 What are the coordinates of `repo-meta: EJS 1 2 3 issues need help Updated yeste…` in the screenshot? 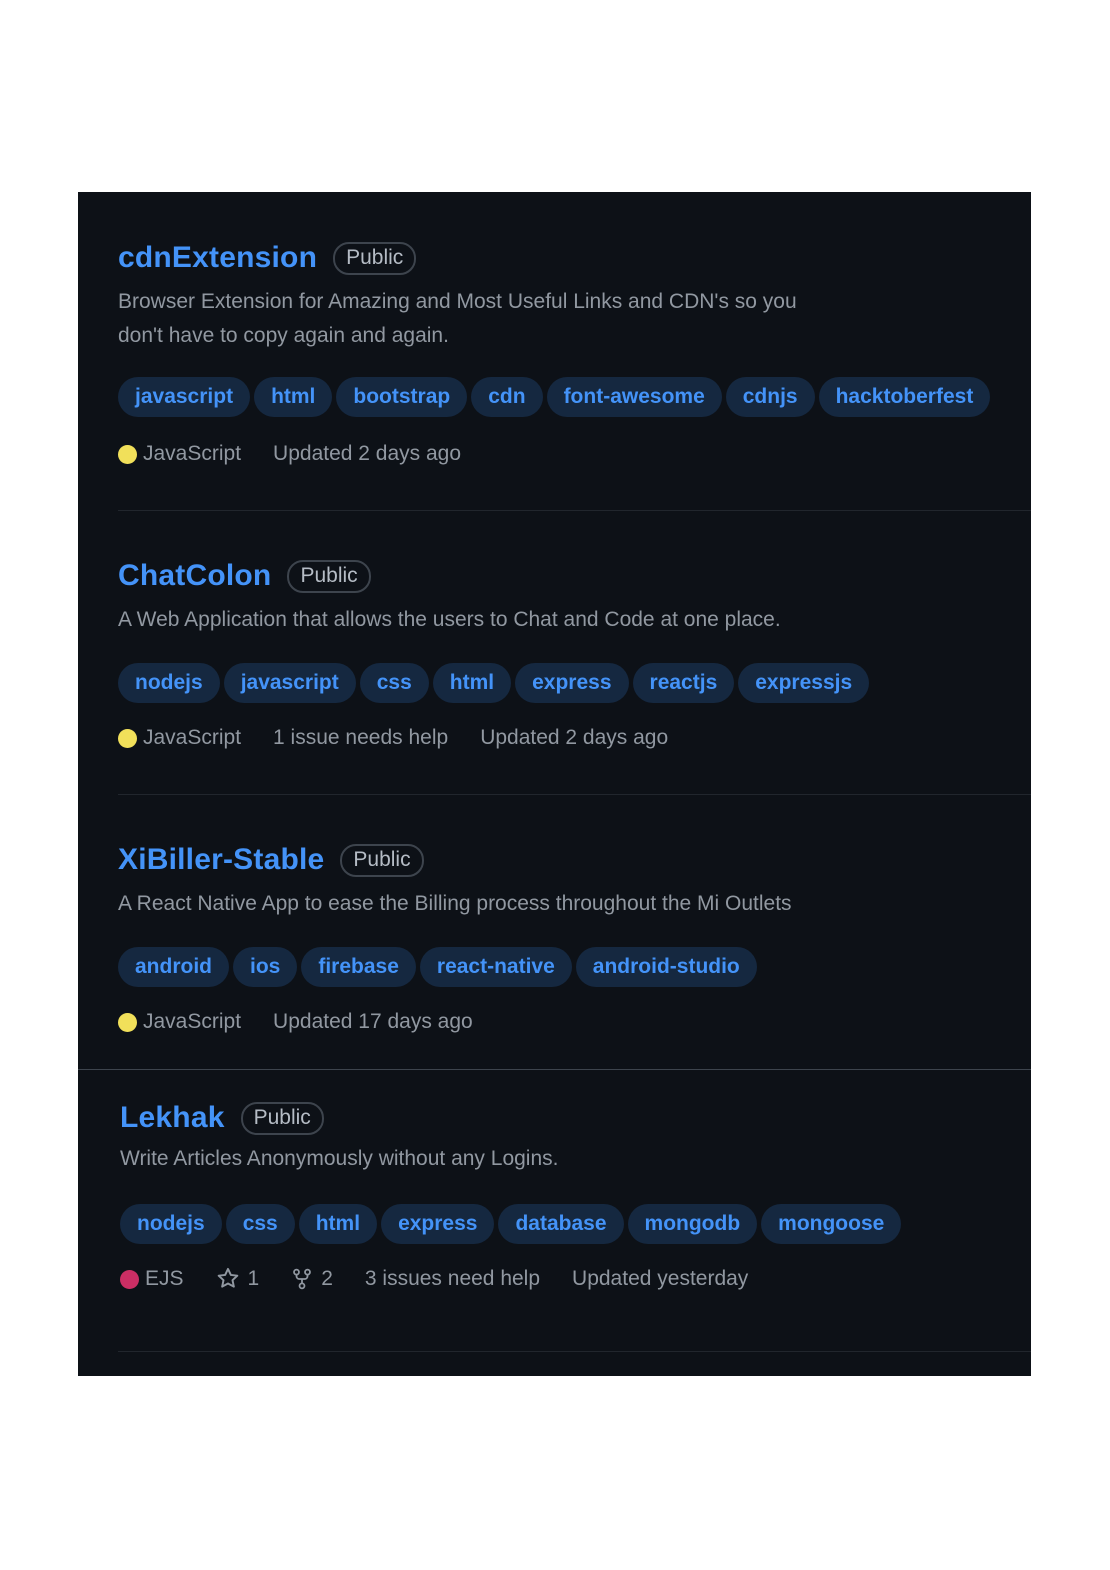 It's located at (450, 1279).